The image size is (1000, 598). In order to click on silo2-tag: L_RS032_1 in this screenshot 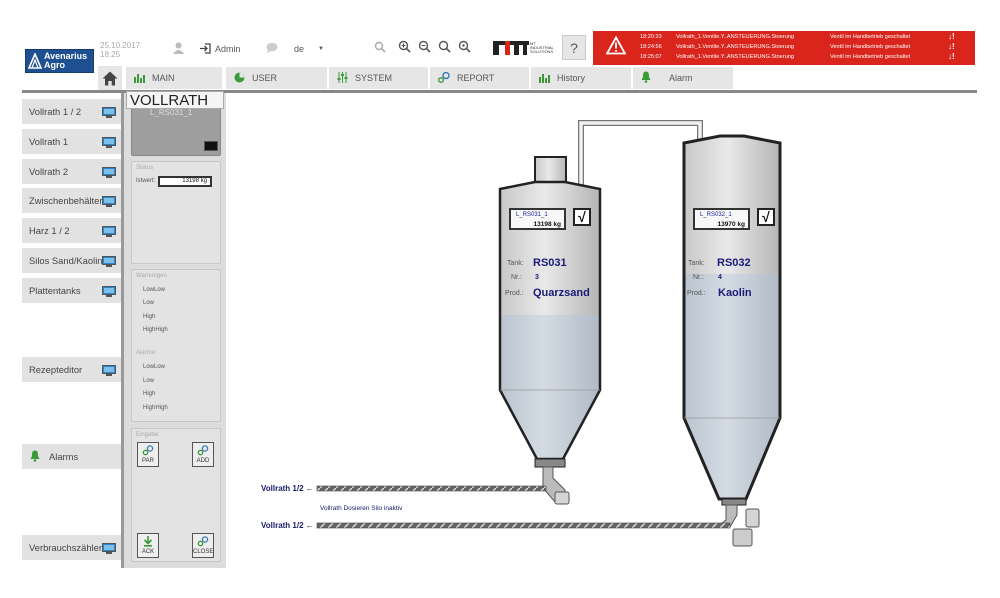, I will do `click(716, 215)`.